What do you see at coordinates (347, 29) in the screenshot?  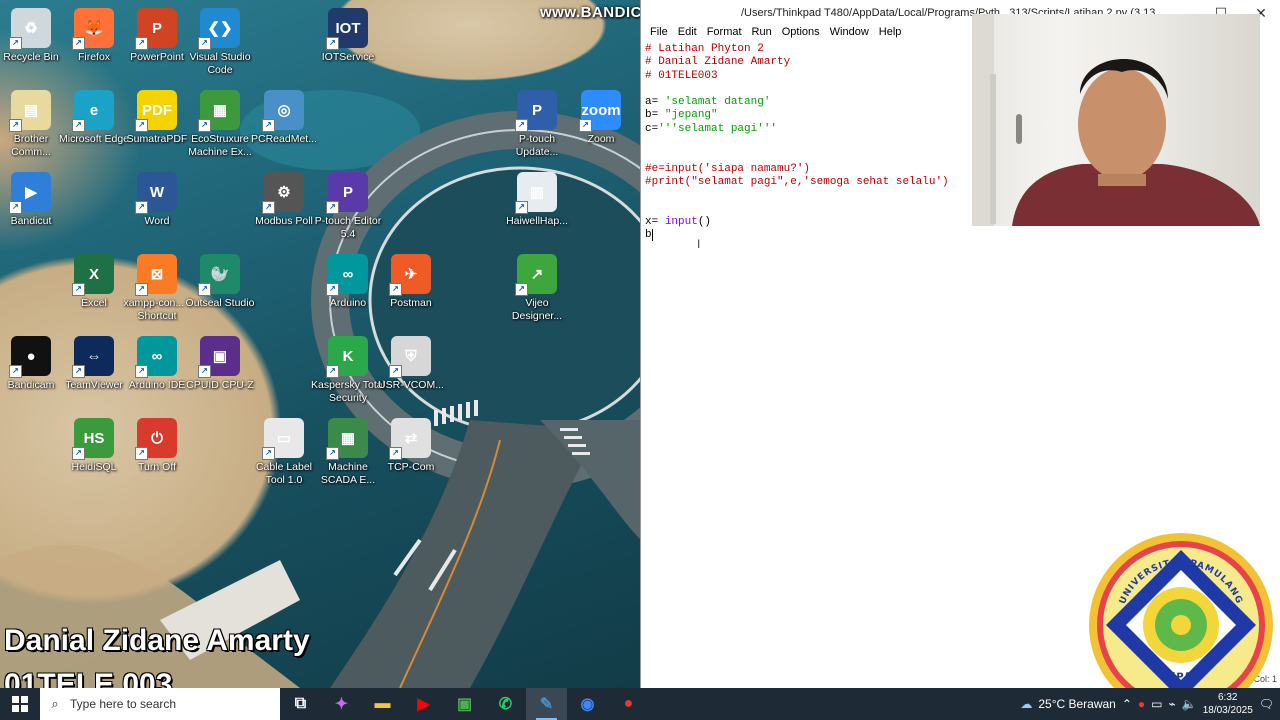 I see `iot-service-icon: IOT ↗` at bounding box center [347, 29].